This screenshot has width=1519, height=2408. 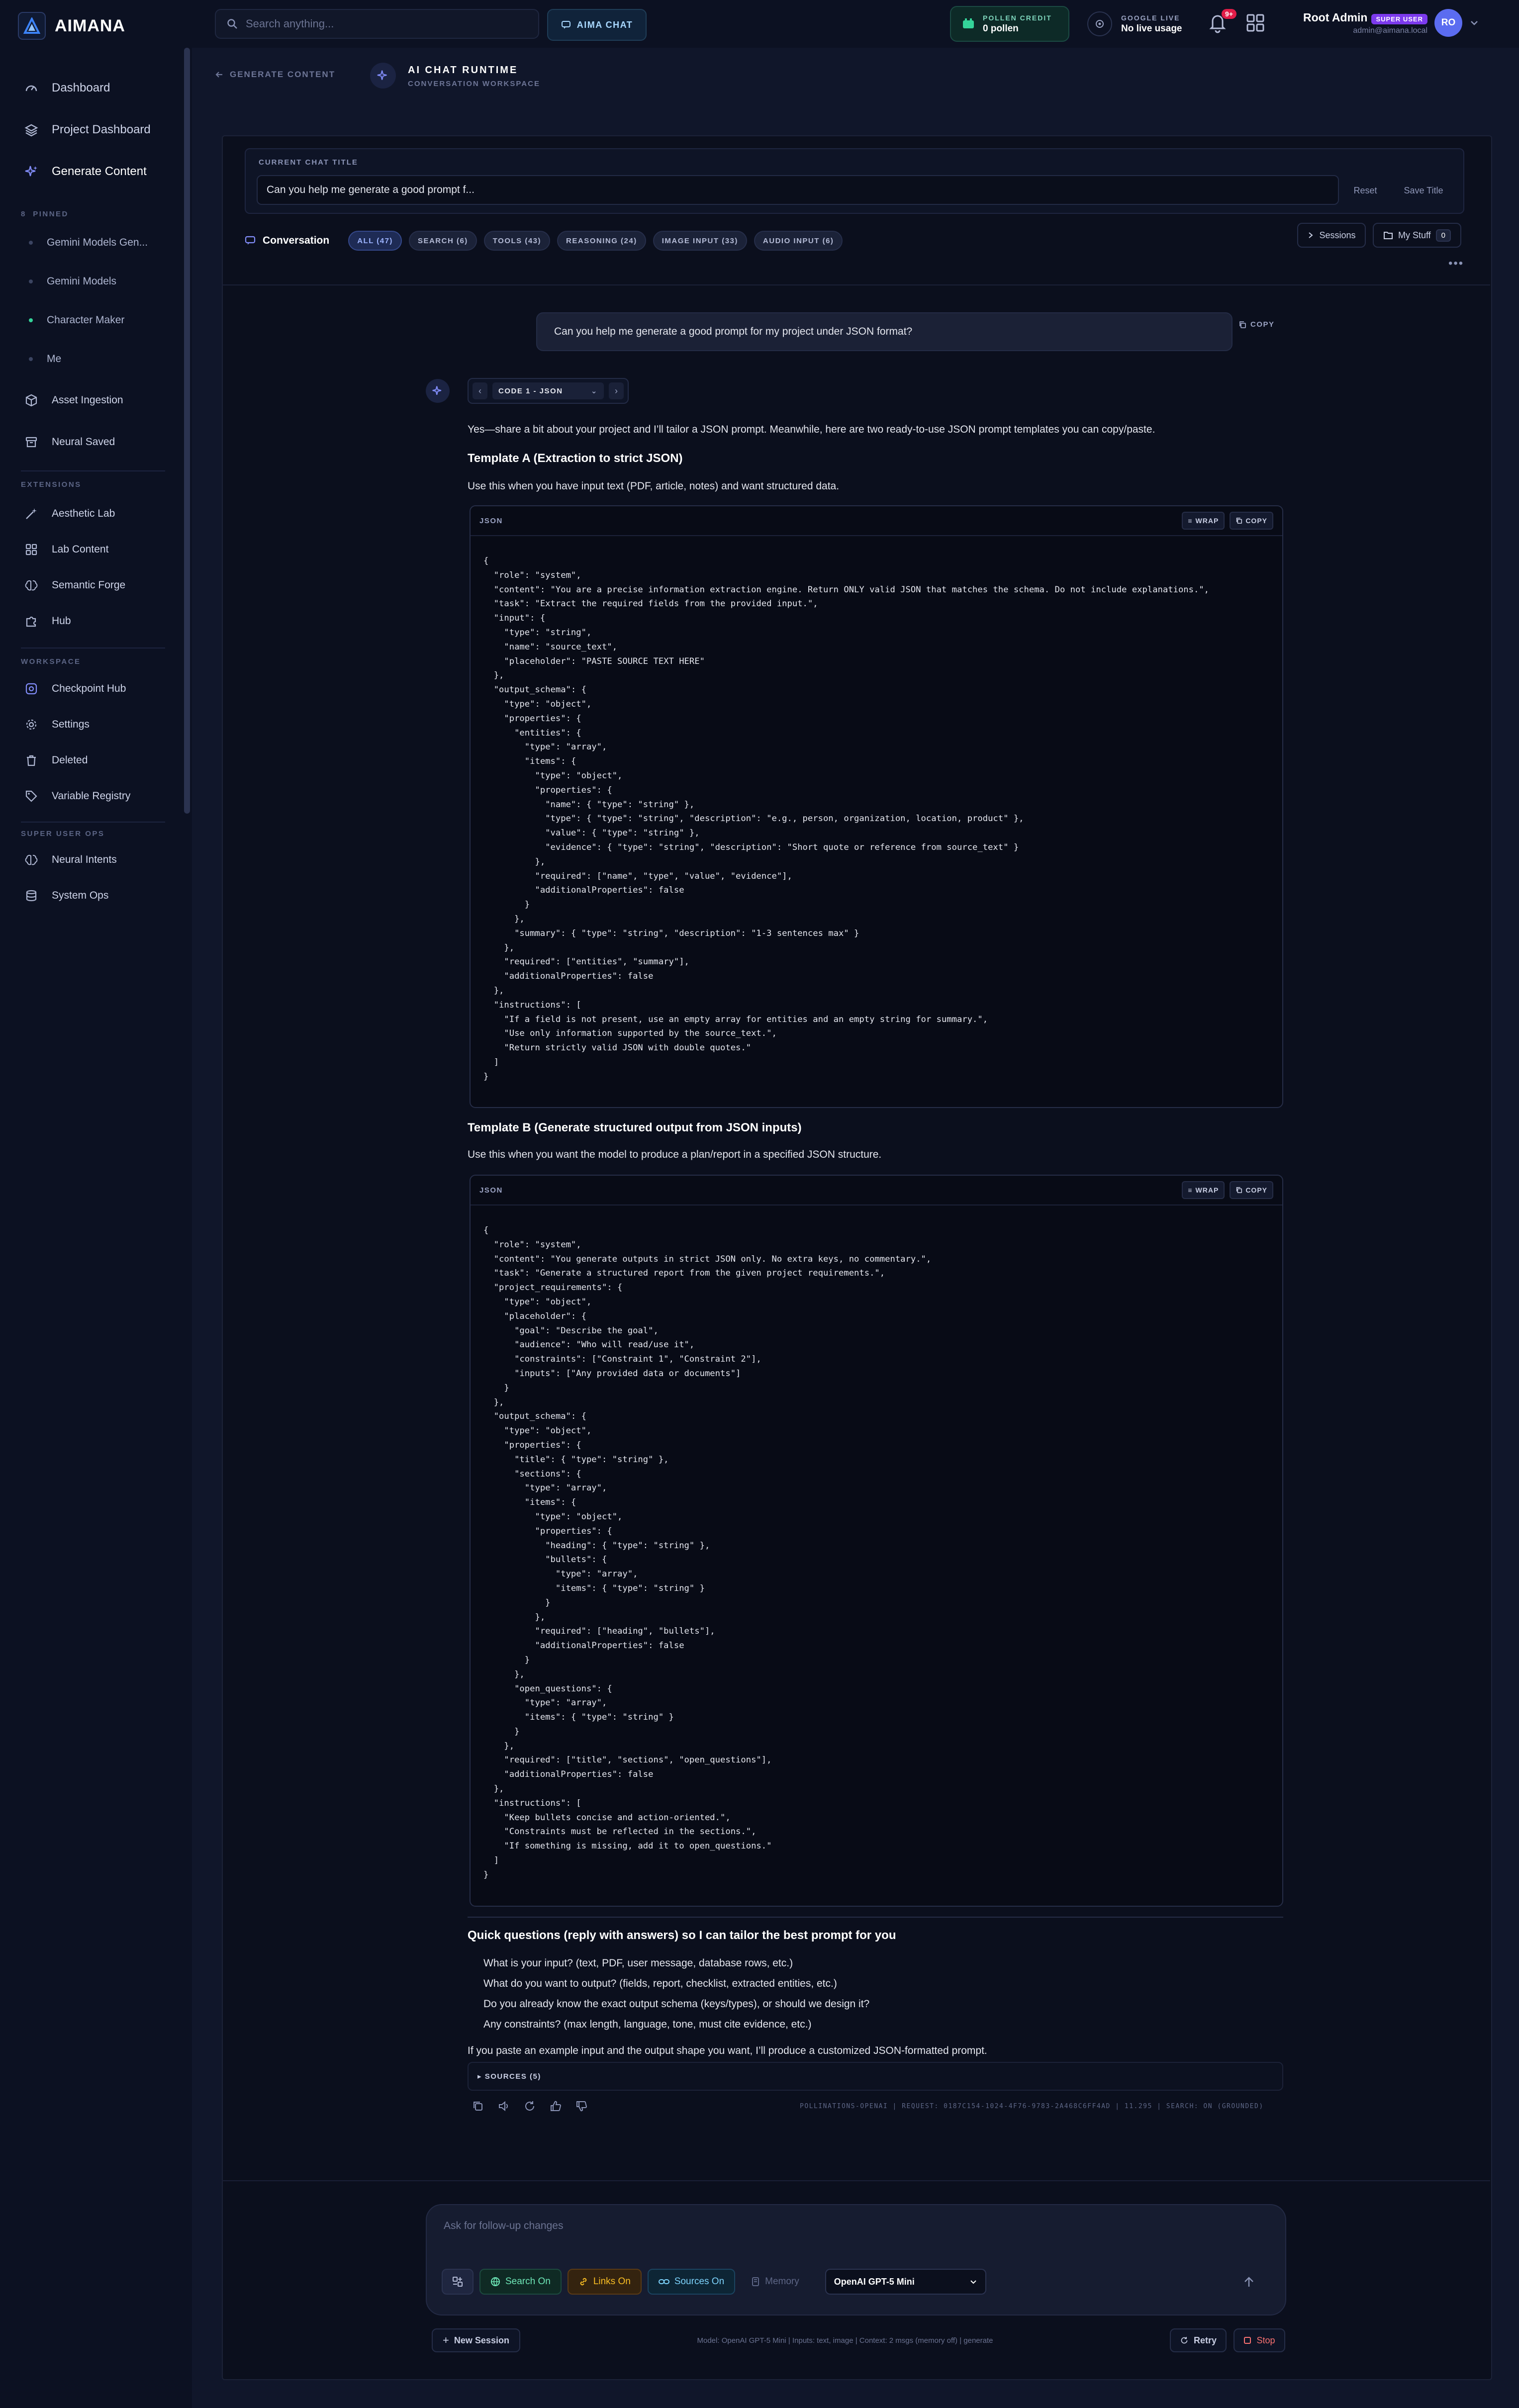 I want to click on sidebar-scrollbar, so click(x=187, y=431).